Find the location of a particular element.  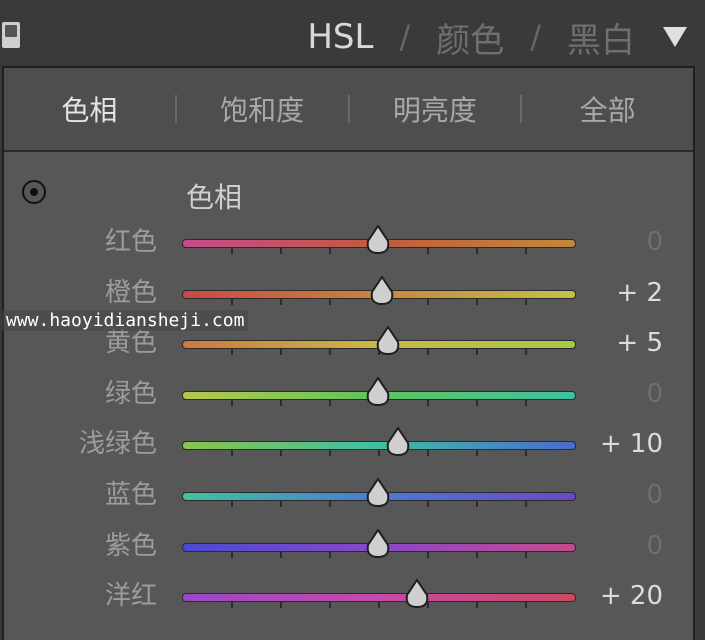

triangle-down-icon is located at coordinates (675, 37).